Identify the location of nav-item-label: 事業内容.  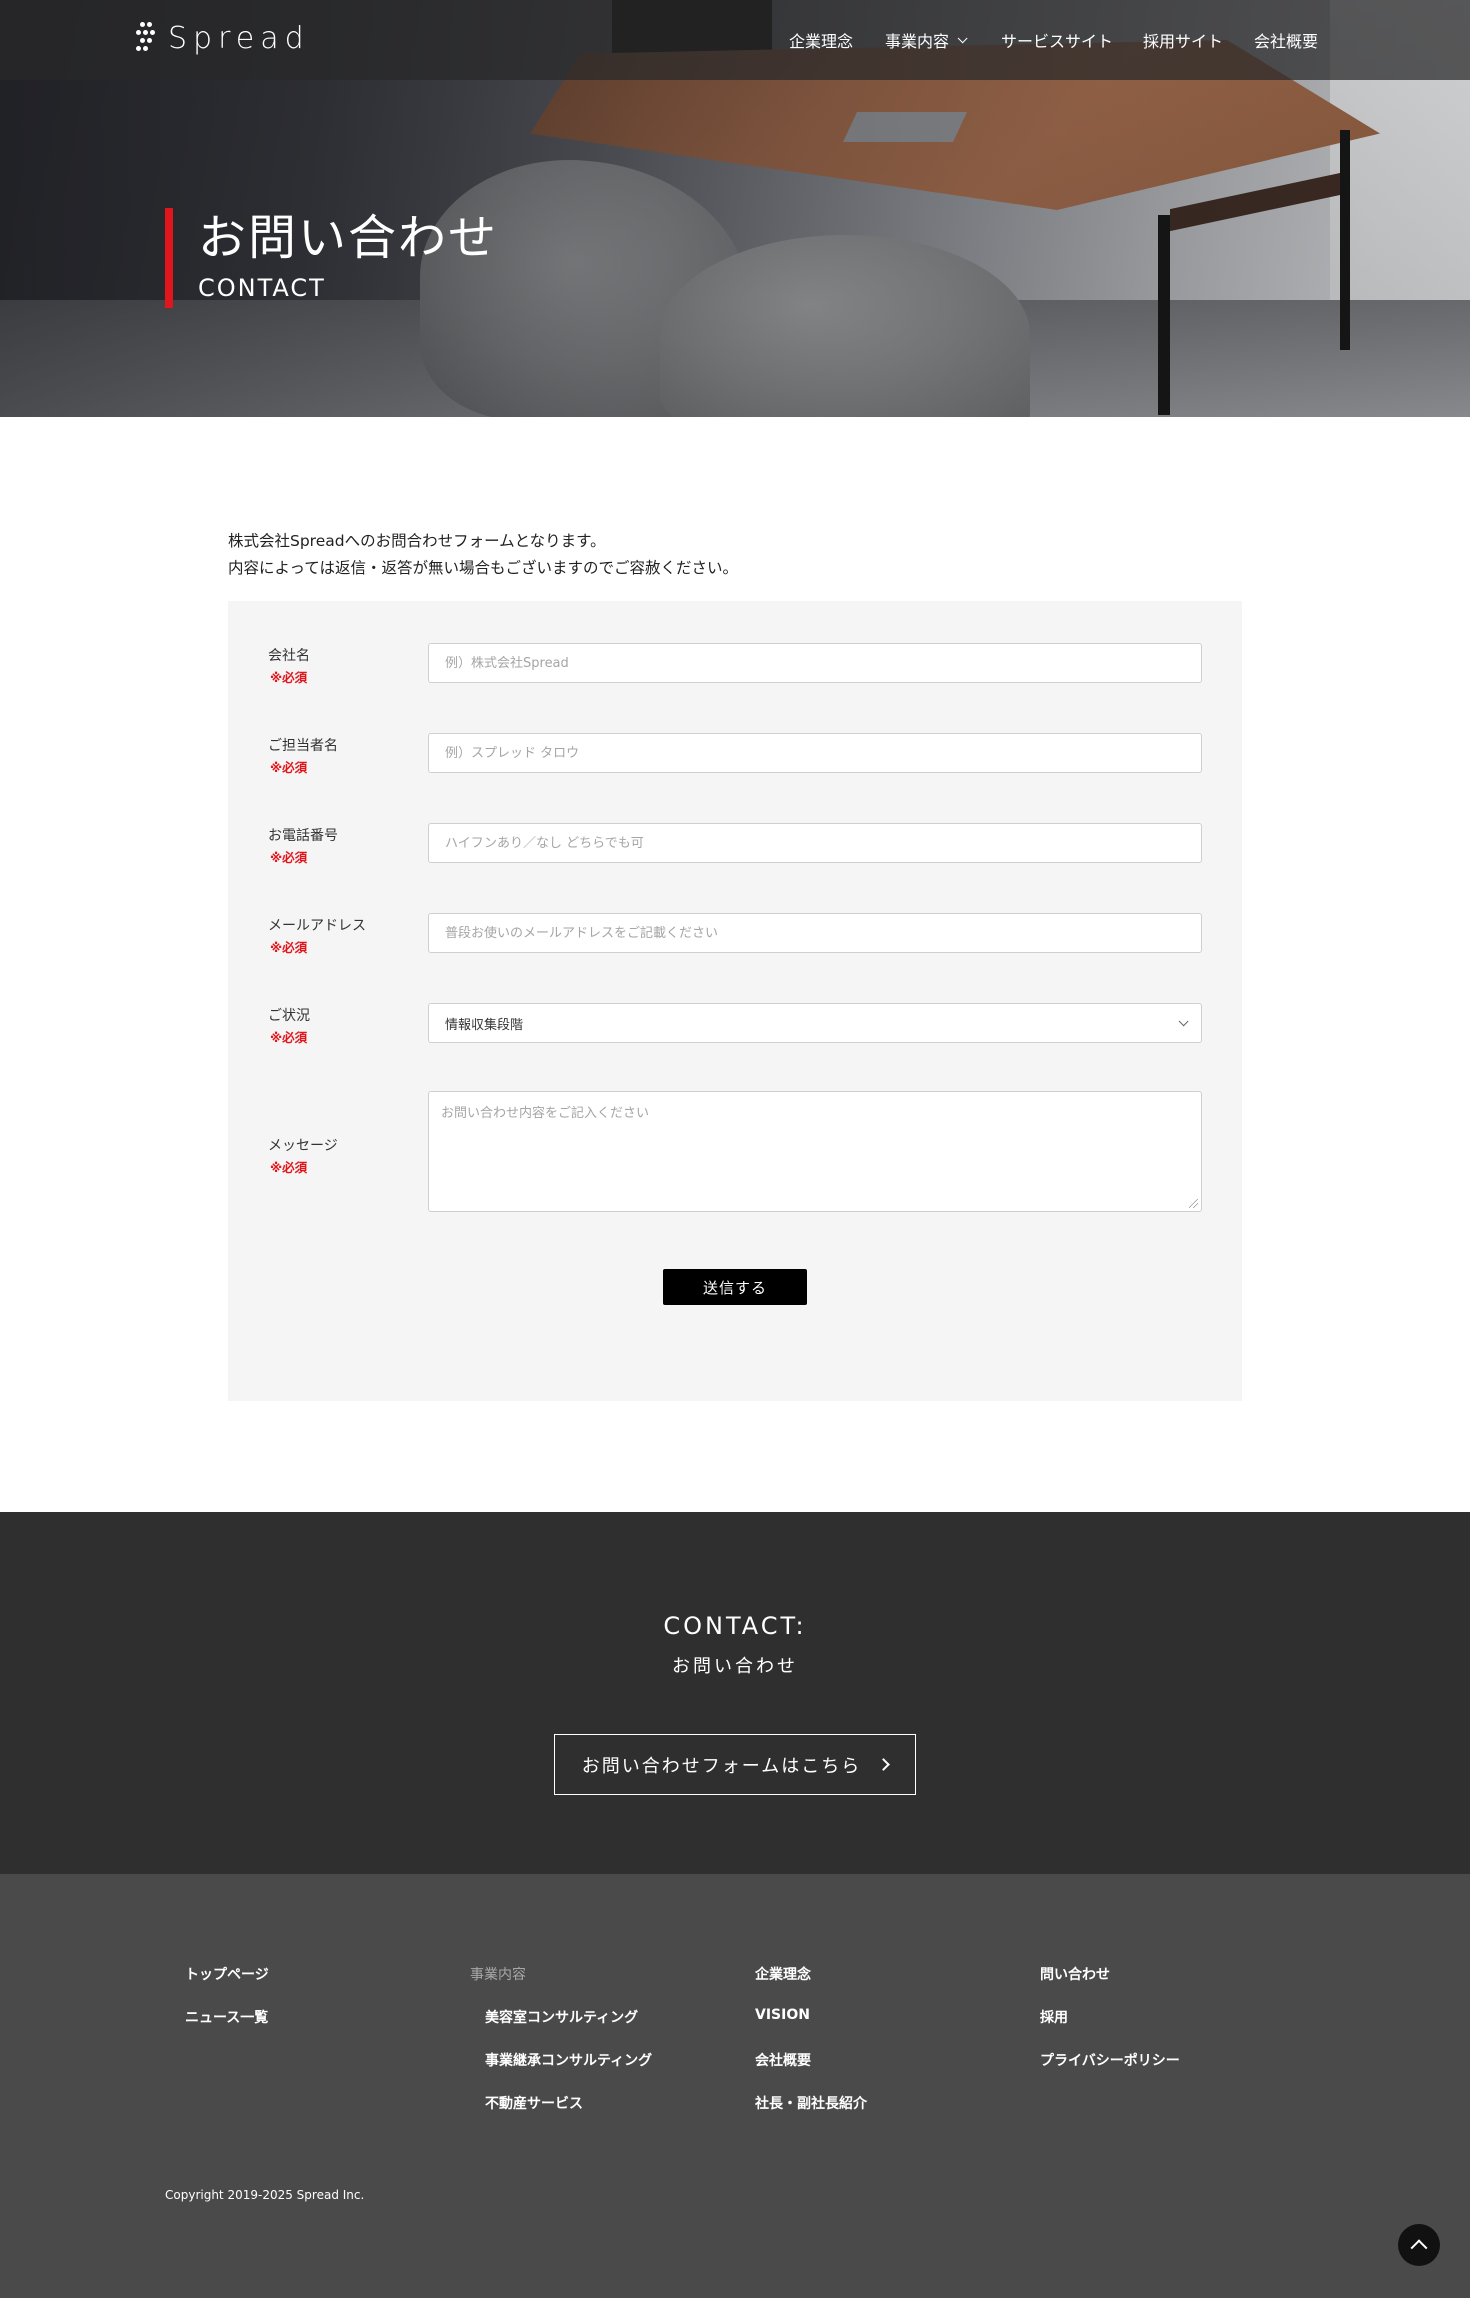
(917, 41).